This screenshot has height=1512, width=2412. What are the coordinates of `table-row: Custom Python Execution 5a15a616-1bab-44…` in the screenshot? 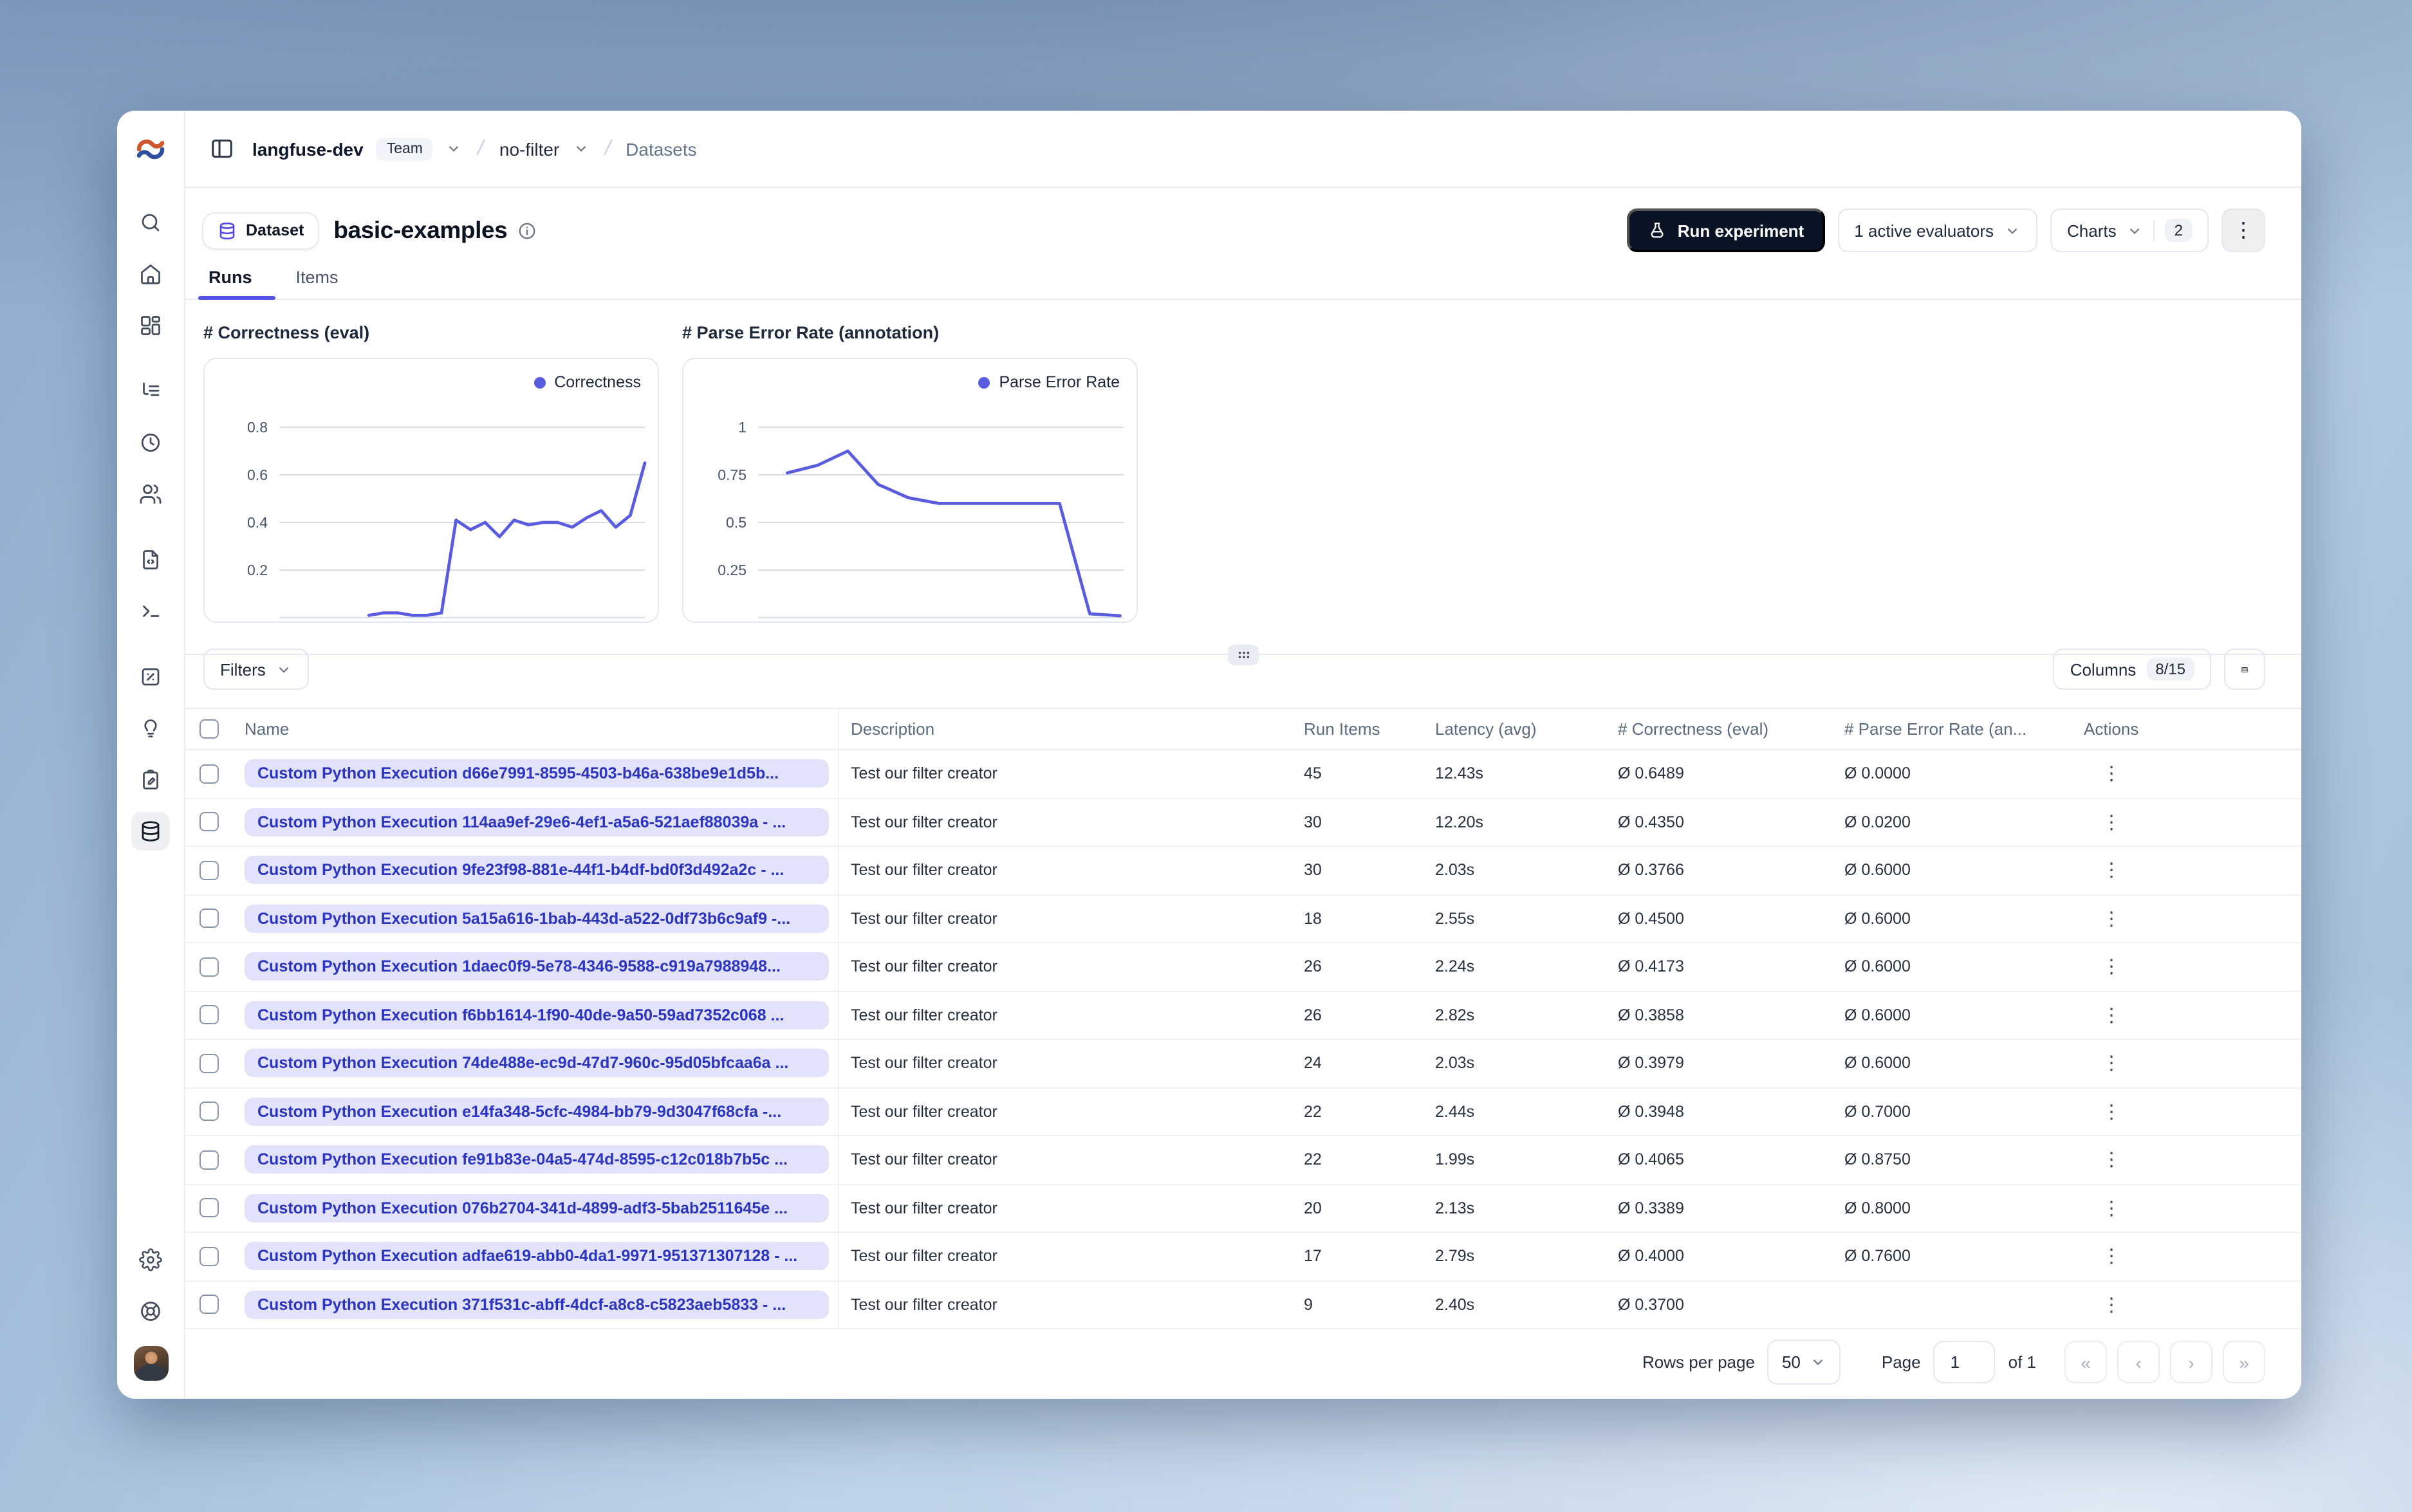 It's located at (1243, 919).